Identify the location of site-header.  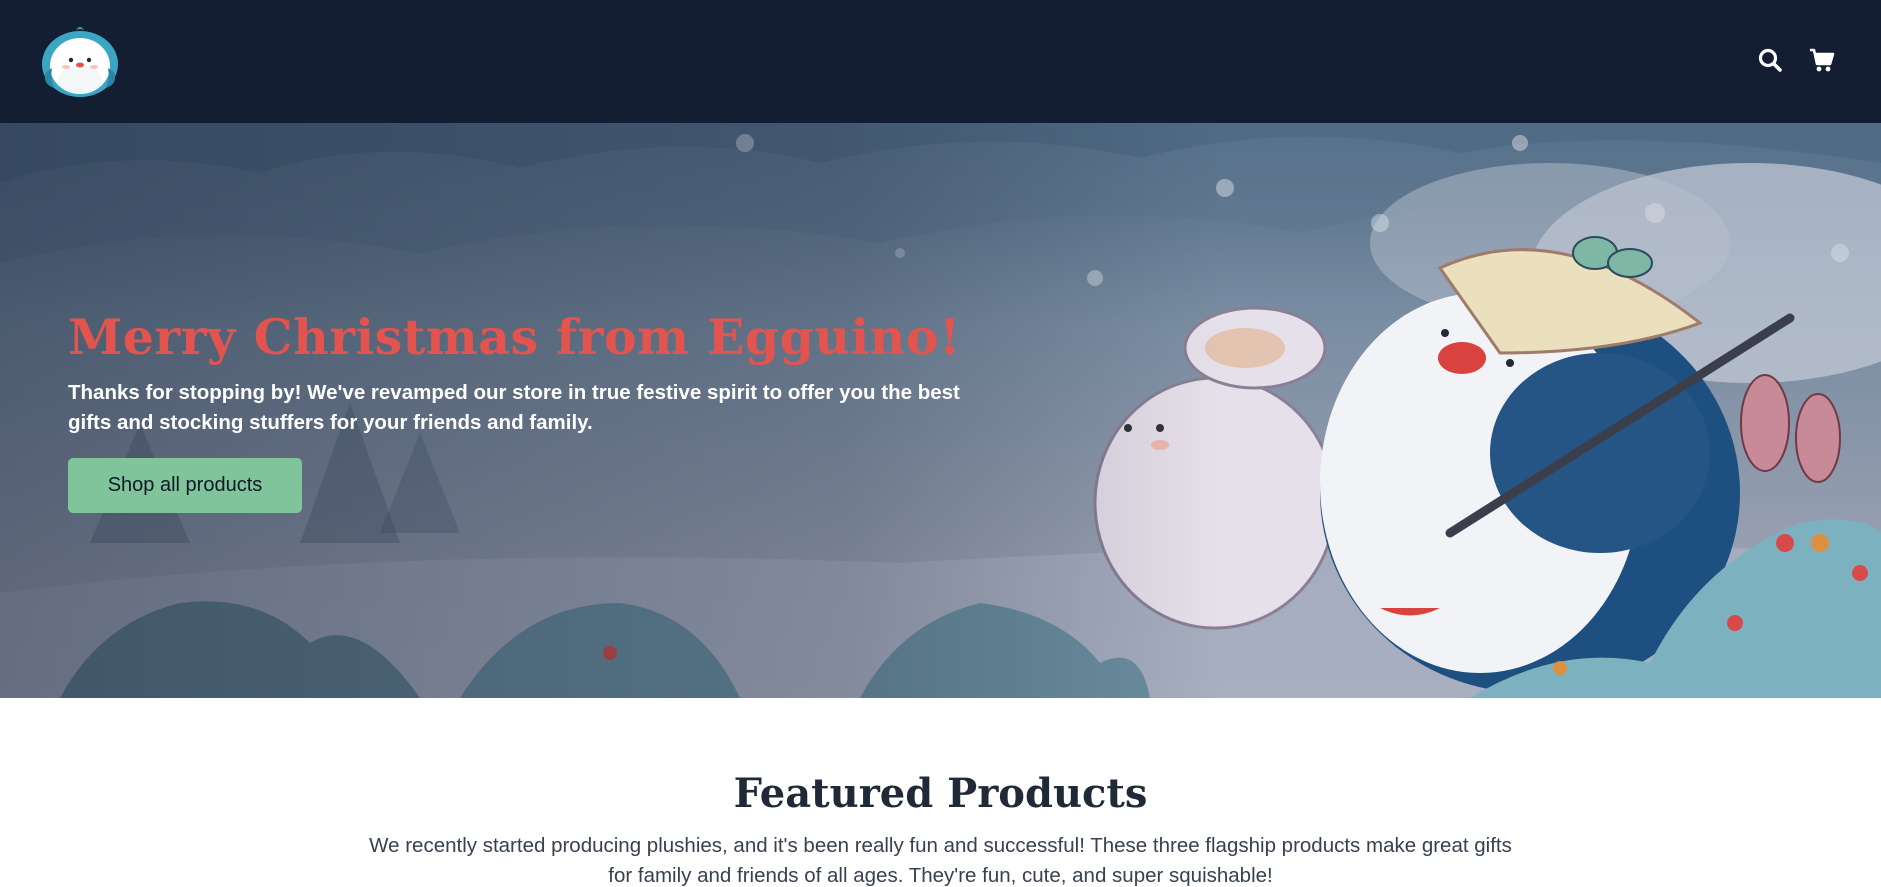
(940, 61).